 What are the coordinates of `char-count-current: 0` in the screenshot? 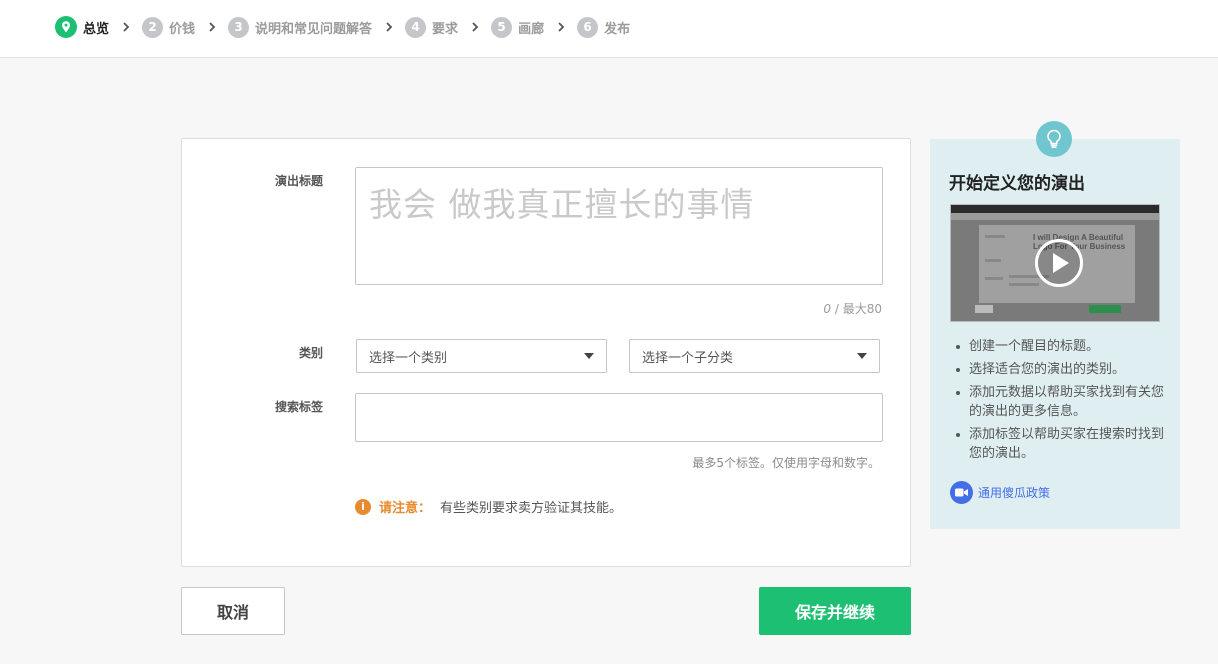 It's located at (827, 309).